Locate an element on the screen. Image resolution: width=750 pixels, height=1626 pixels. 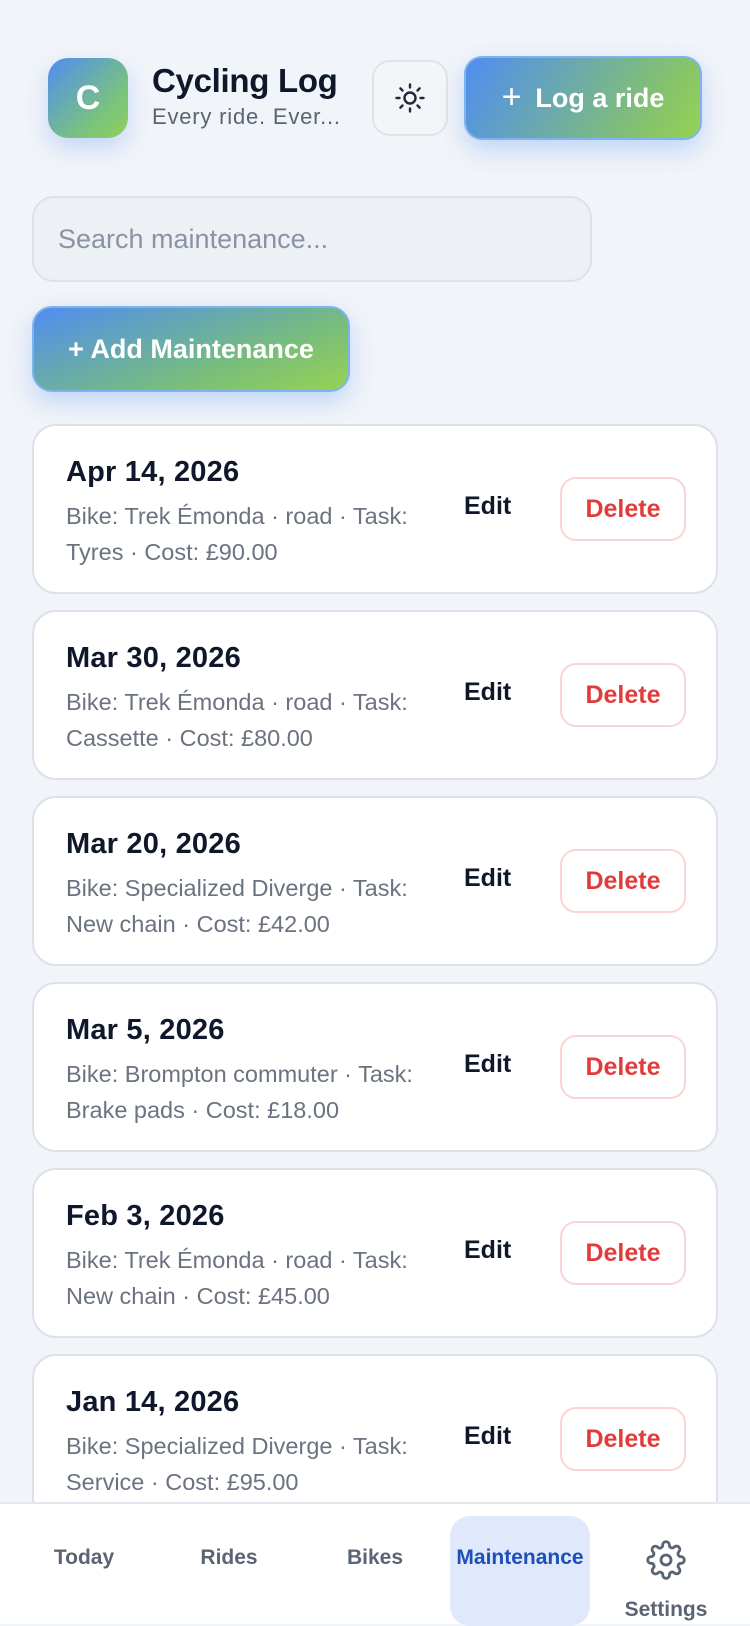
add-maintenance-button: + Add Maintenance is located at coordinates (191, 349).